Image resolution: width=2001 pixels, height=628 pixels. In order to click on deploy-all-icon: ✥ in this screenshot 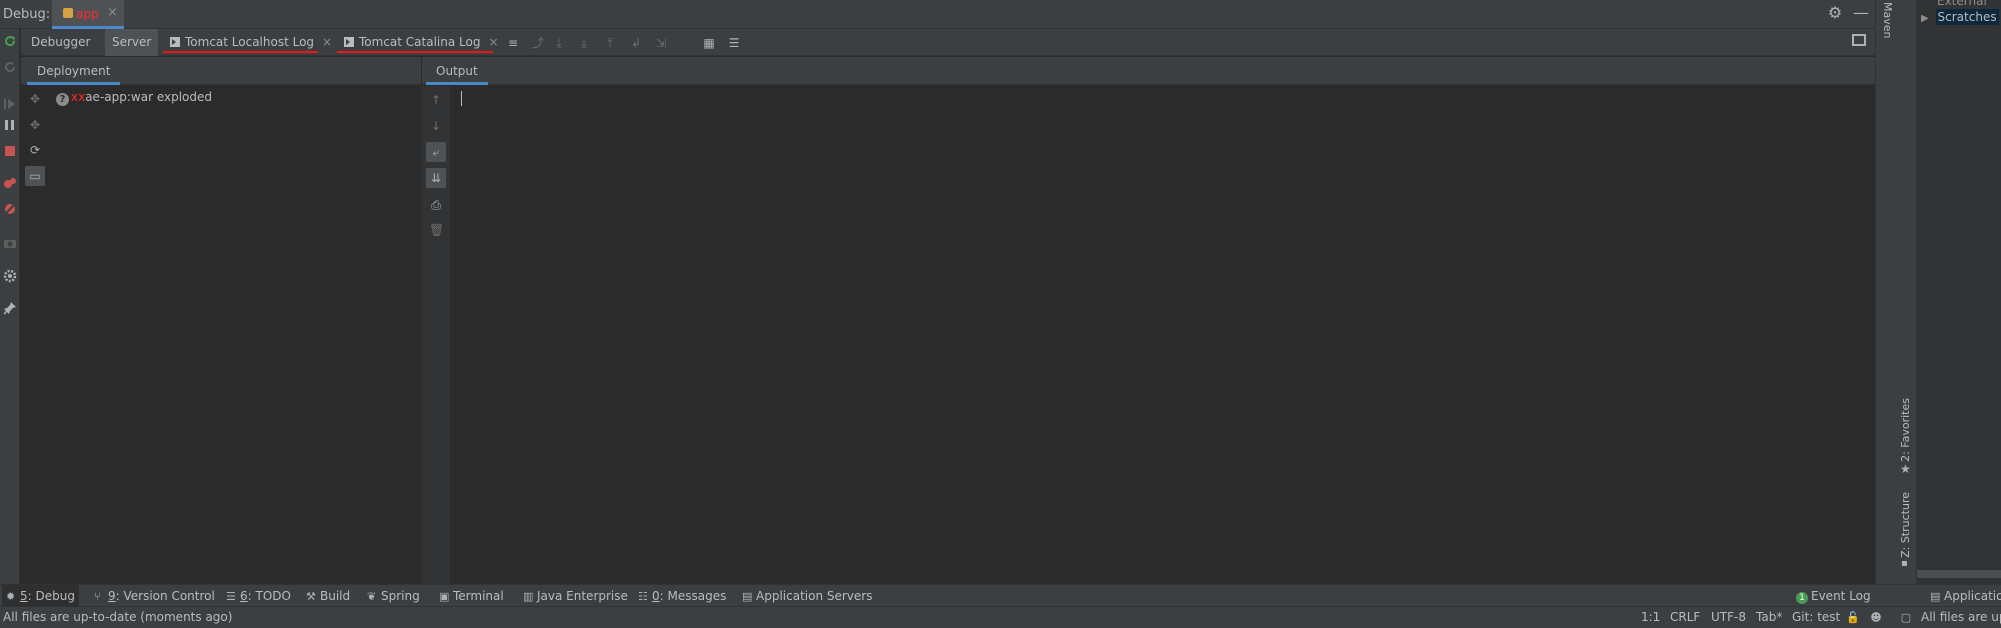, I will do `click(35, 99)`.